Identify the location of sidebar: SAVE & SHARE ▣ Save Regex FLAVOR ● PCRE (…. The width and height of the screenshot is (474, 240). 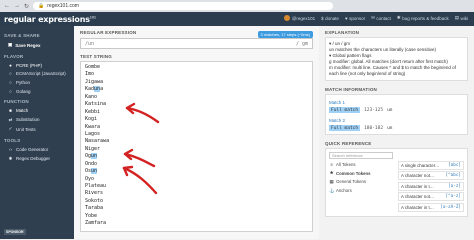
(37, 132).